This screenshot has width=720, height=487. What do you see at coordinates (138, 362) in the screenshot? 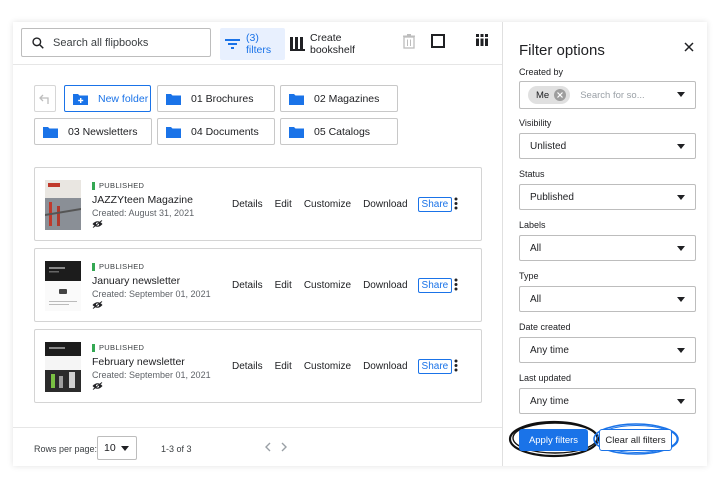
I see `flipbook-title: February newsletter` at bounding box center [138, 362].